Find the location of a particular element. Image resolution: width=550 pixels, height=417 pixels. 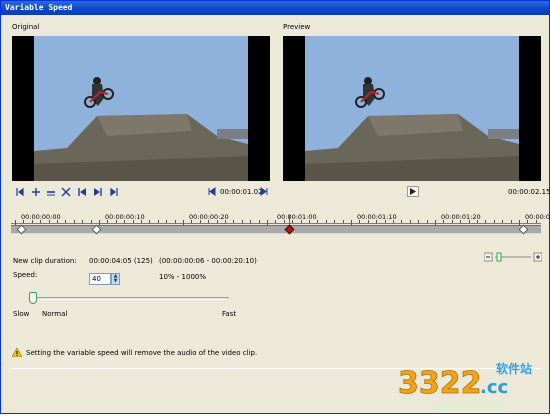

end-icon is located at coordinates (97, 191).